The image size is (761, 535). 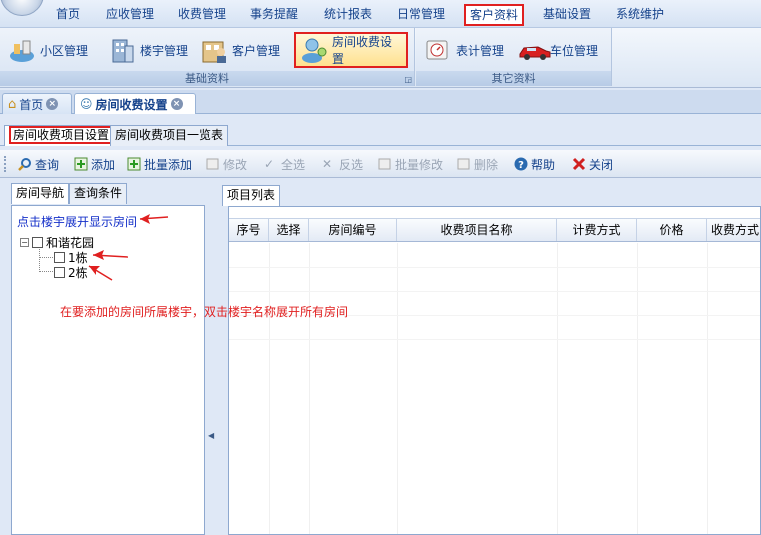 What do you see at coordinates (12, 104) in the screenshot?
I see `home-icon: ⌂` at bounding box center [12, 104].